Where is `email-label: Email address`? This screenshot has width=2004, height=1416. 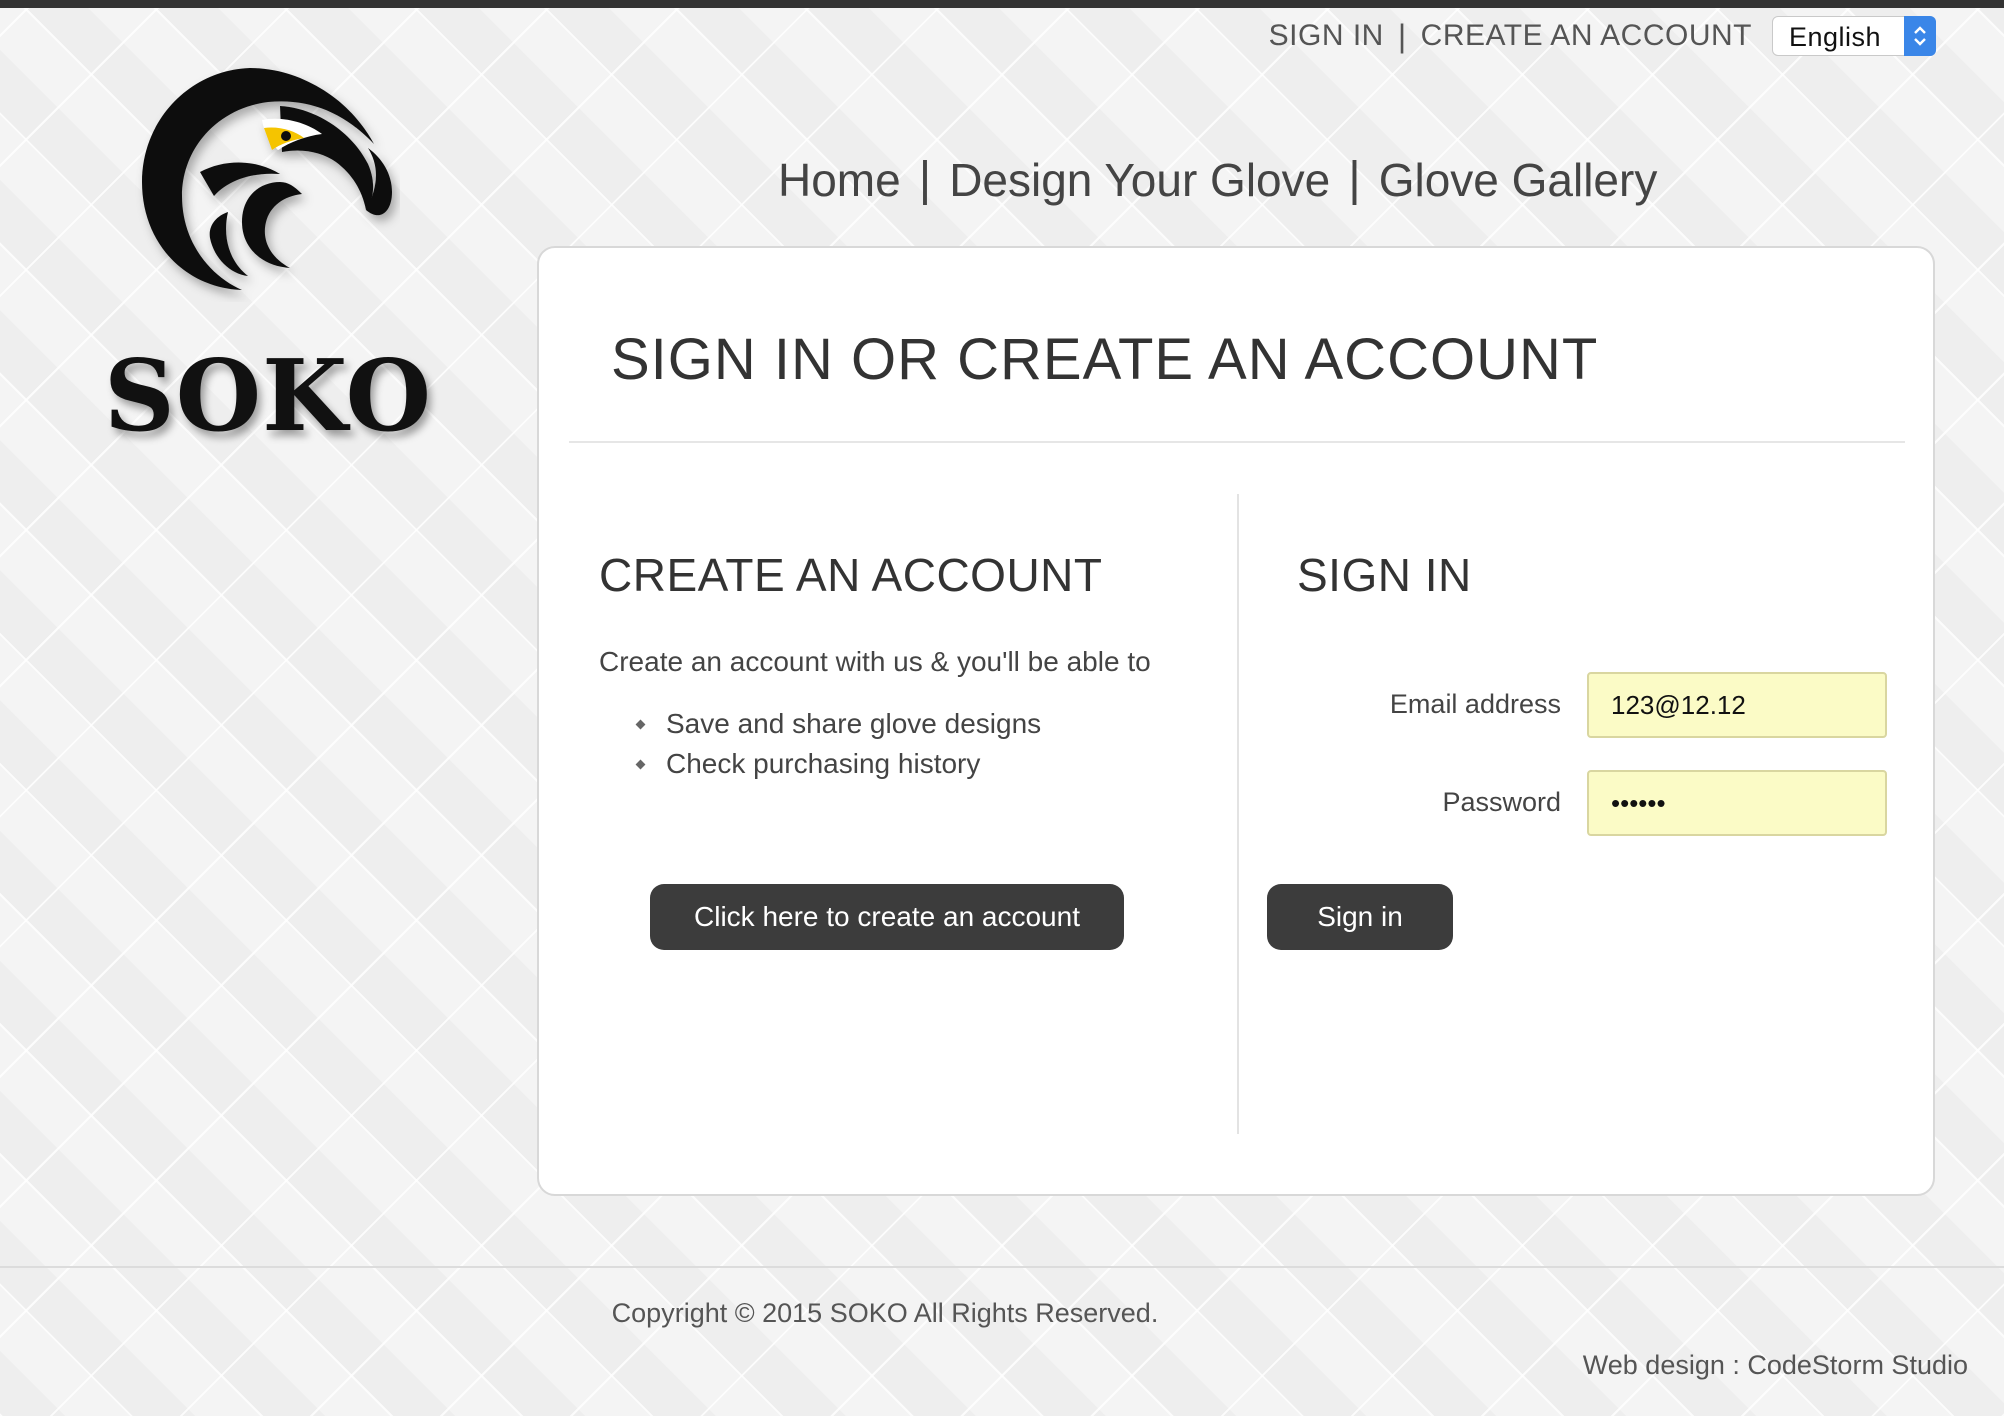
email-label: Email address is located at coordinates (1475, 704).